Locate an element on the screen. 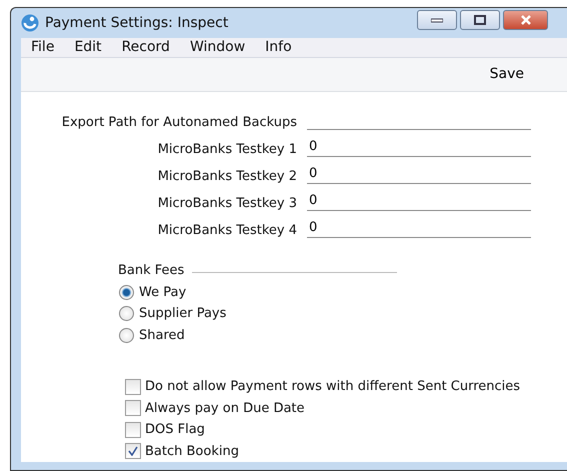 The width and height of the screenshot is (567, 471). menu-item: Edit is located at coordinates (88, 47).